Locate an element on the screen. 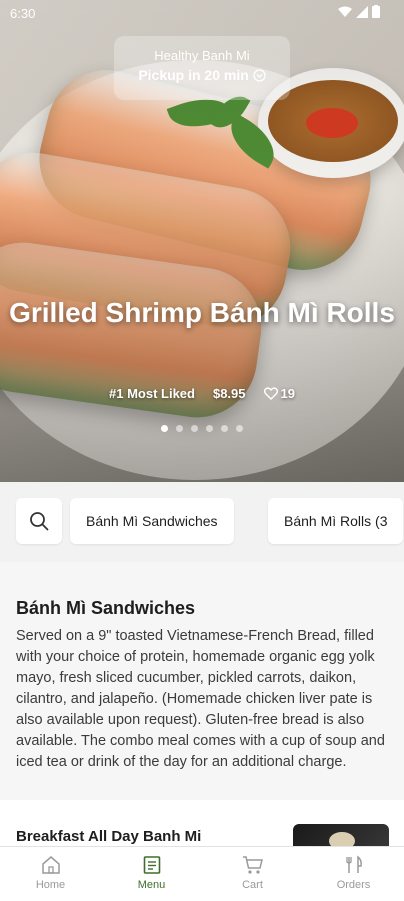  featured-item-meta: #1 Most Liked $8.95 19 is located at coordinates (202, 393).